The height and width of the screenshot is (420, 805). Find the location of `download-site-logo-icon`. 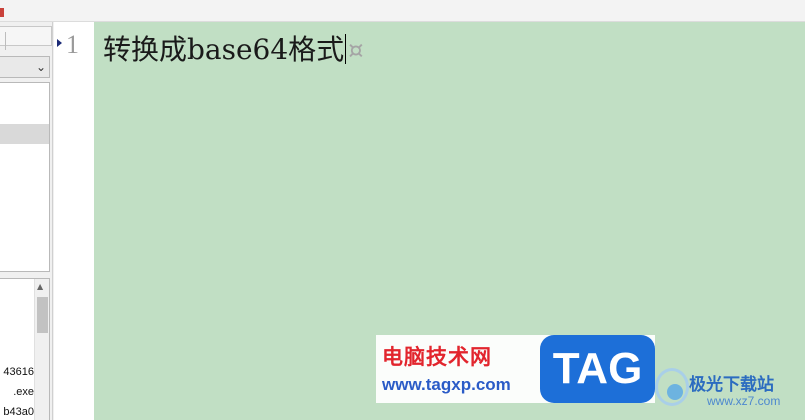

download-site-logo-icon is located at coordinates (672, 387).